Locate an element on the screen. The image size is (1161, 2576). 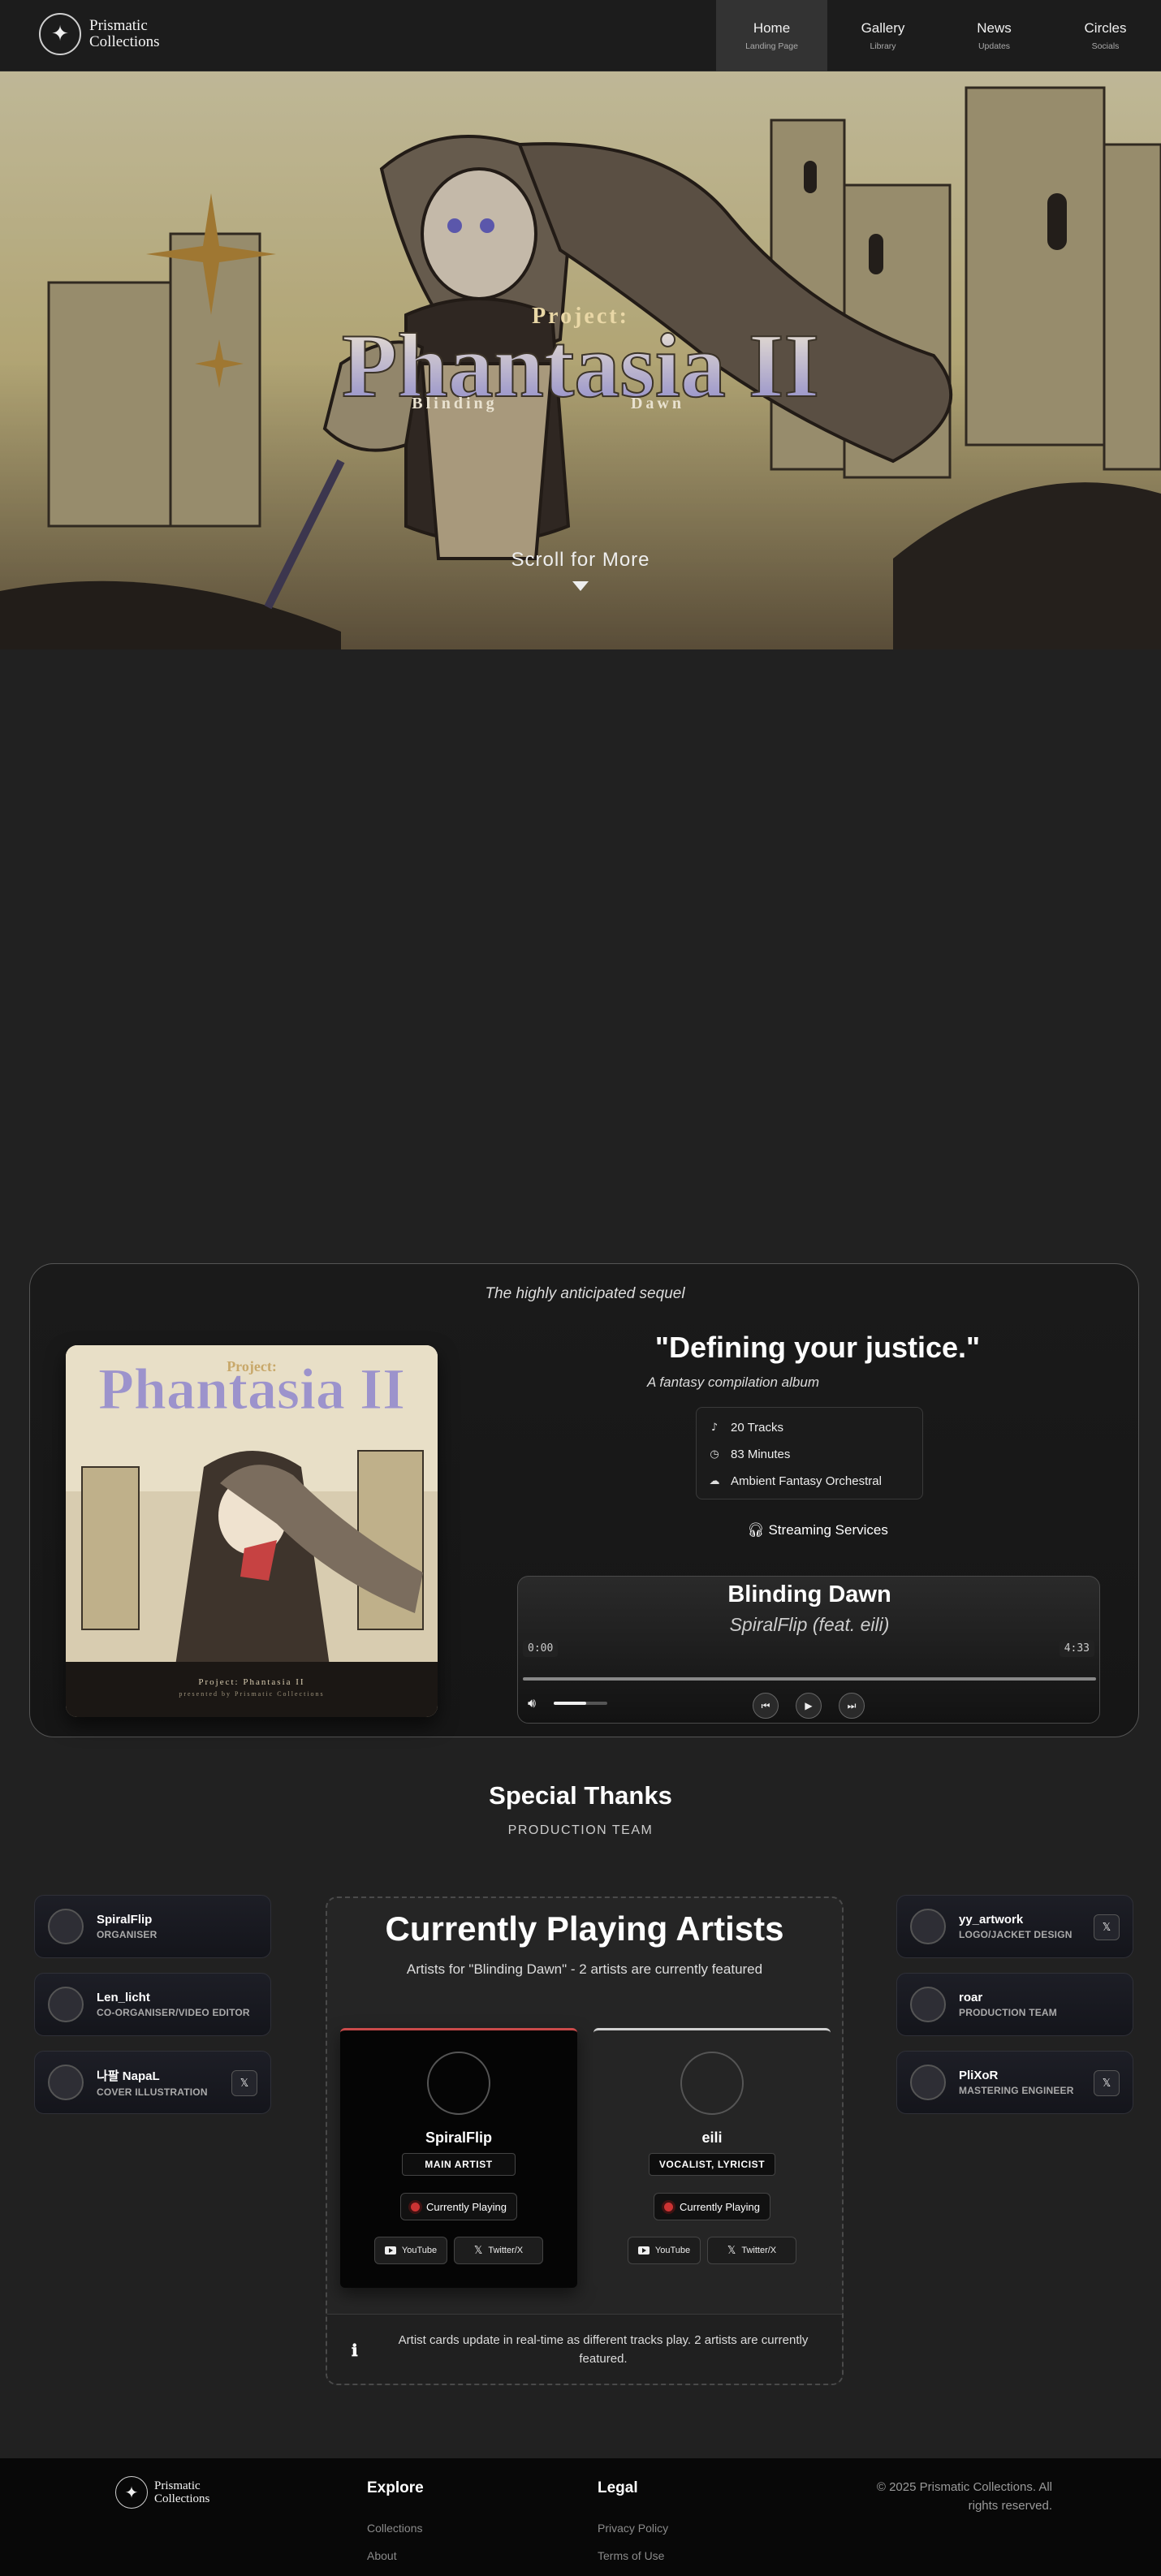
streaming-services-link: 🎧︎ Streaming Services is located at coordinates (818, 1530).